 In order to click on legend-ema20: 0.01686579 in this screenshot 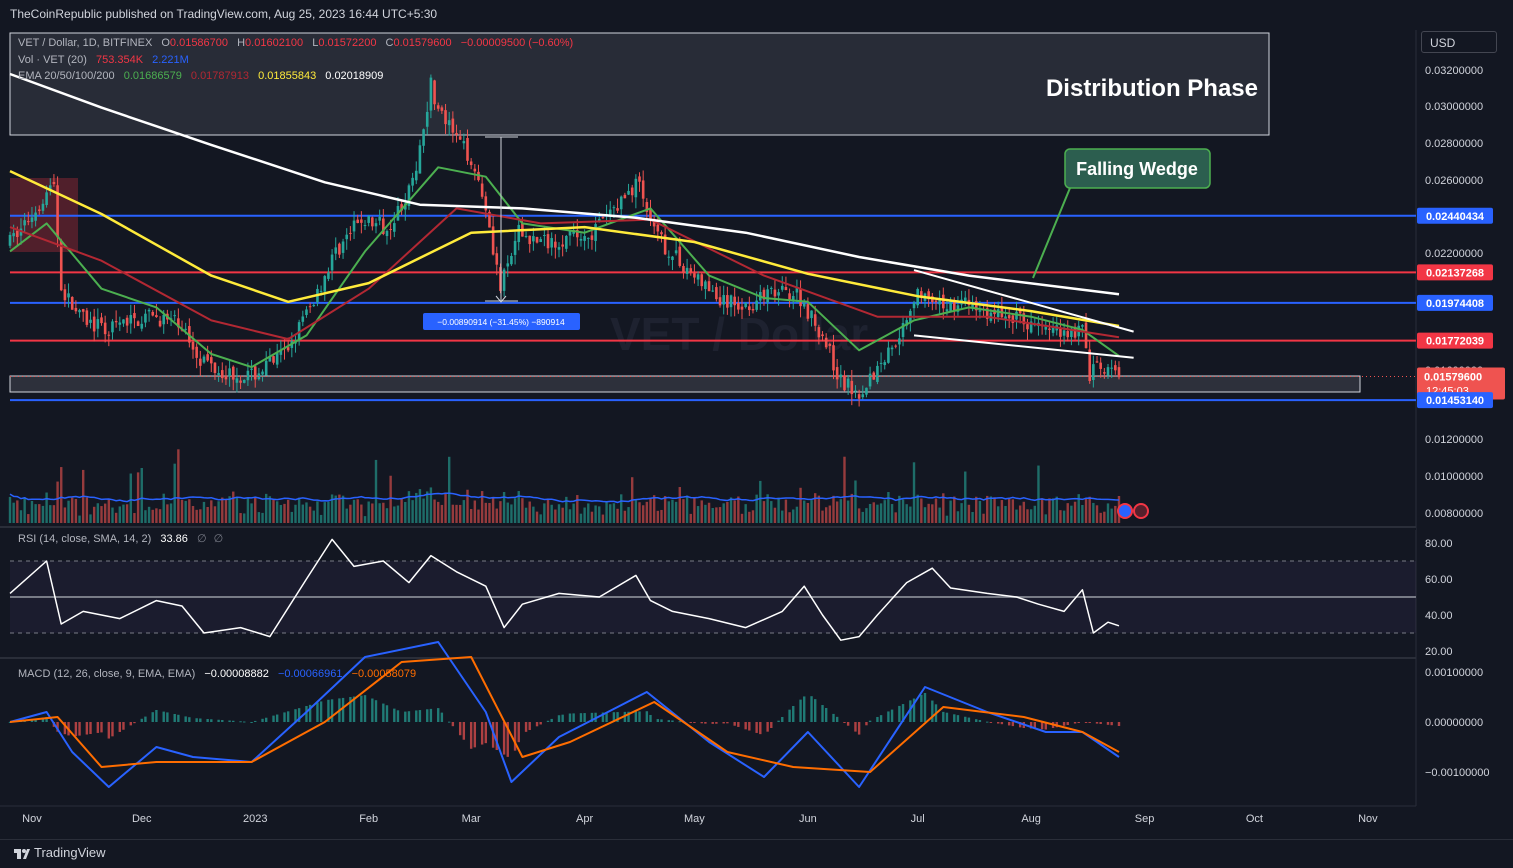, I will do `click(153, 76)`.